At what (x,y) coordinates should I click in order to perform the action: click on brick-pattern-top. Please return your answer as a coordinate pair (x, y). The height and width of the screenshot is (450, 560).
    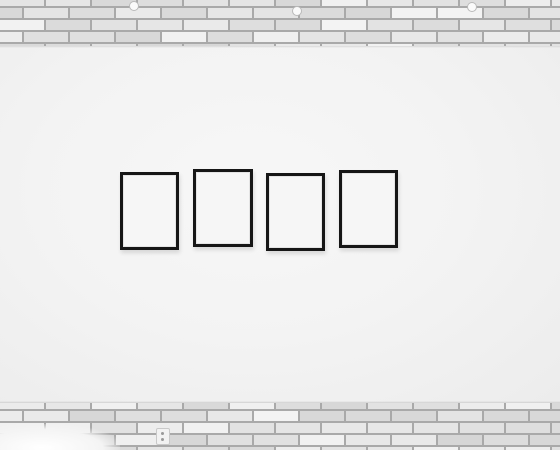
    Looking at the image, I should click on (280, 23).